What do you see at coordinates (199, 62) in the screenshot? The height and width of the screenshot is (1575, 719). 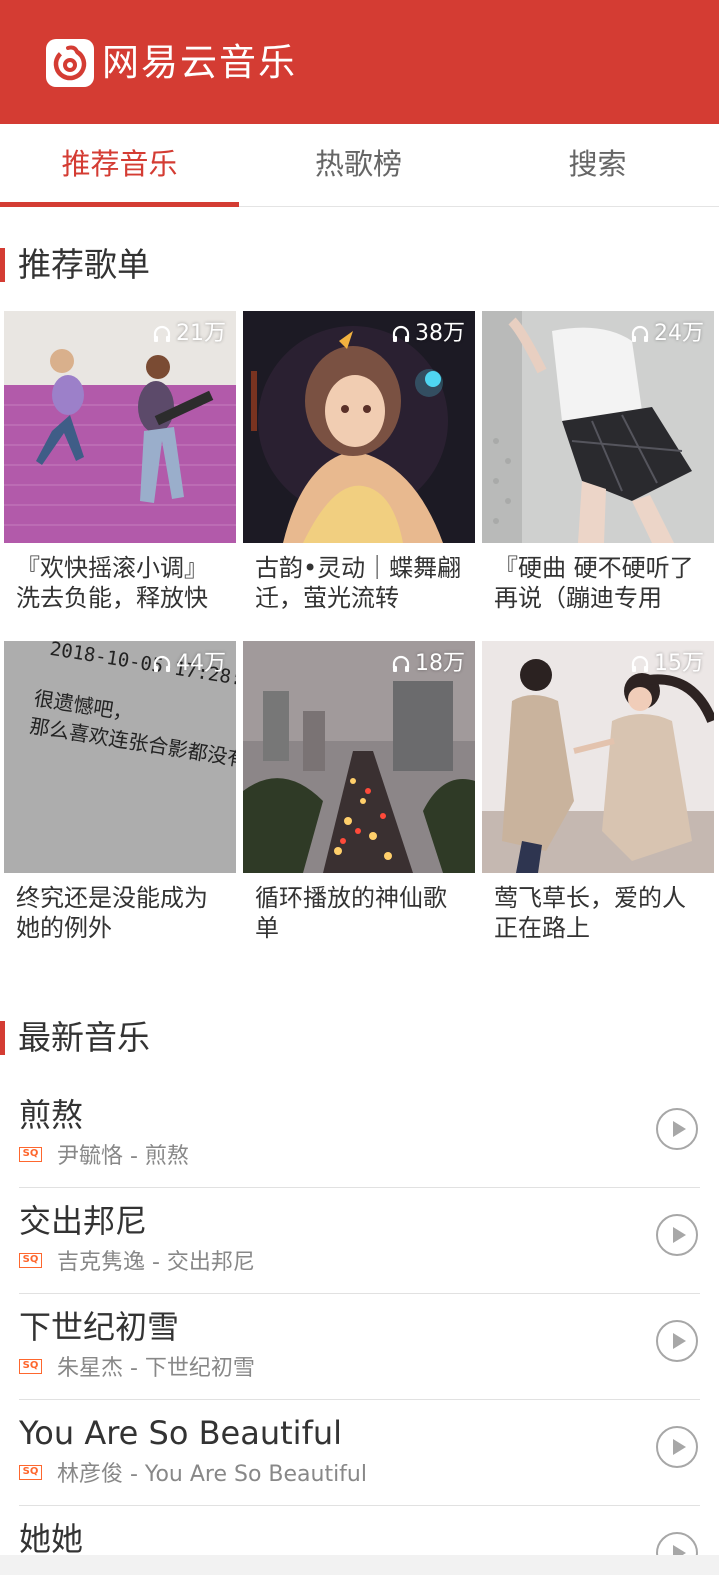 I see `brand-title: 网易云音乐` at bounding box center [199, 62].